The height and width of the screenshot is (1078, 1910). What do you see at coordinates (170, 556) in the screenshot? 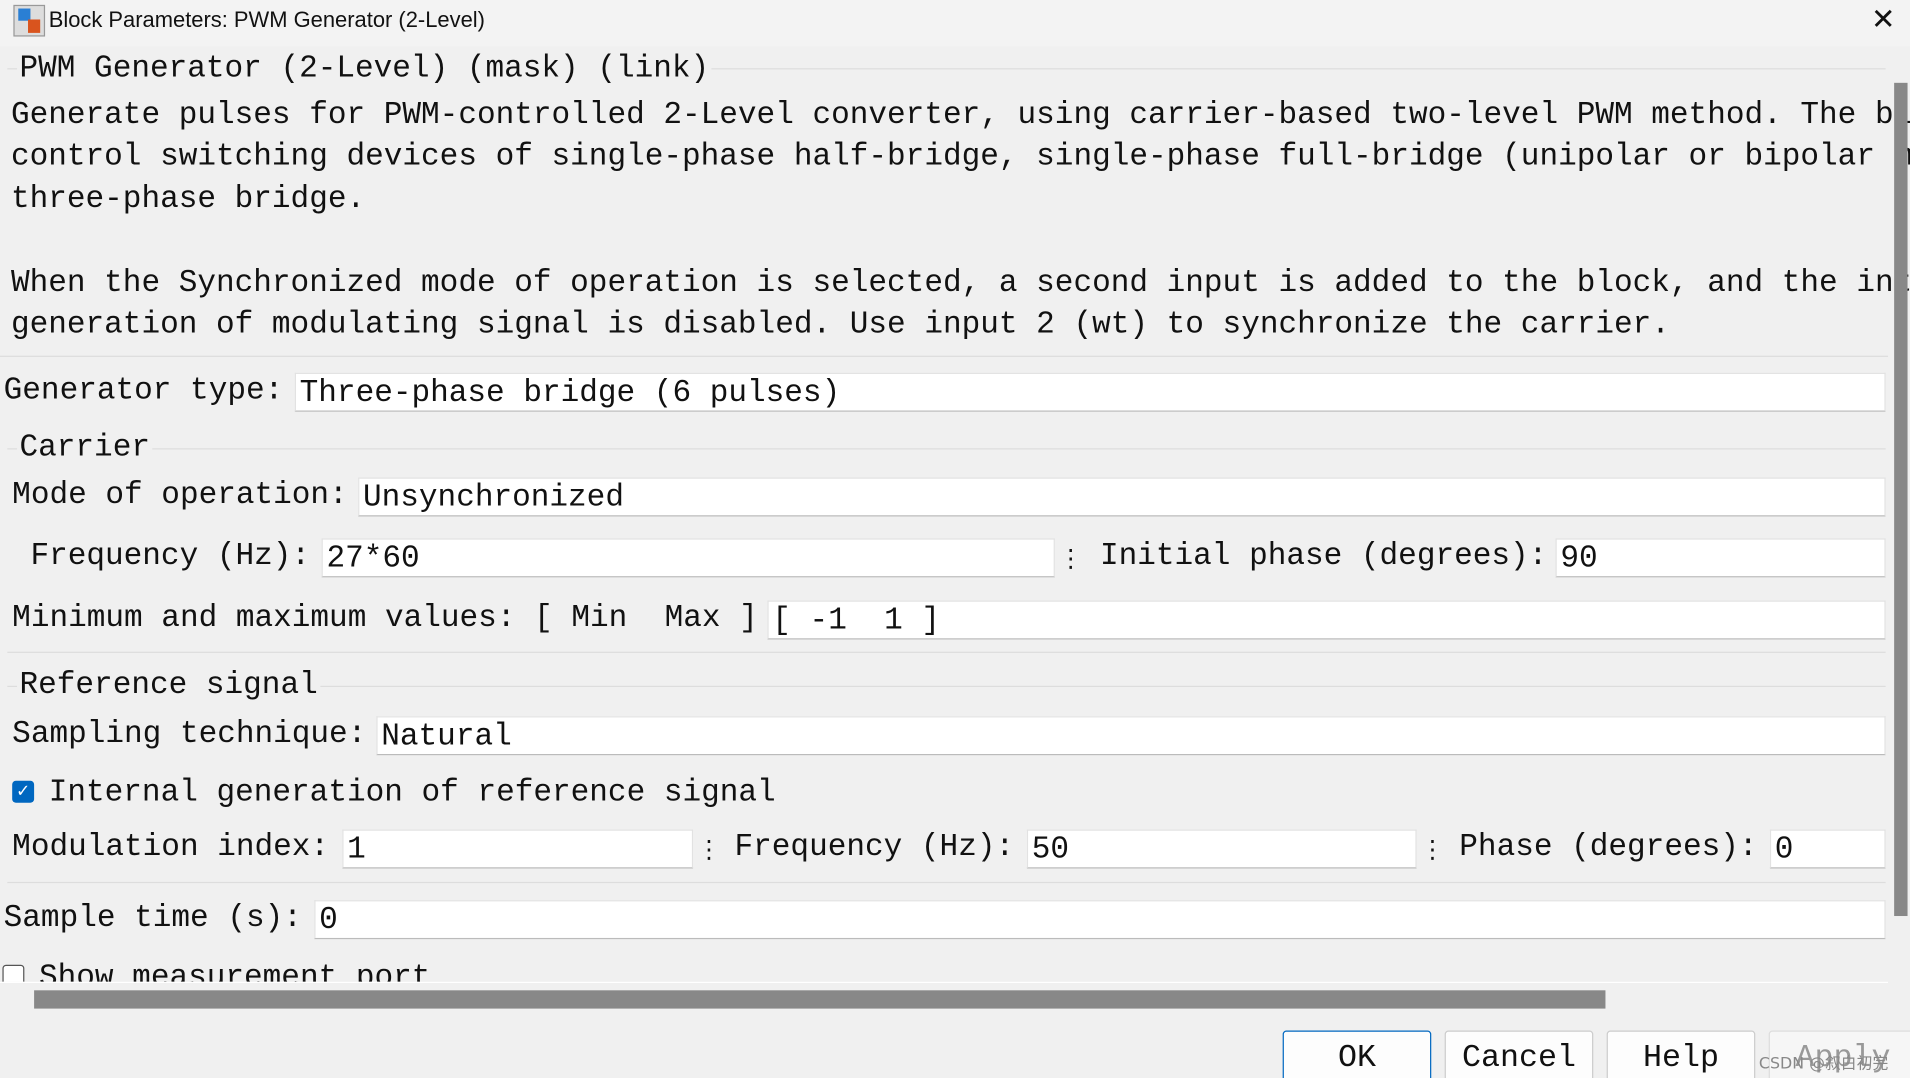
I see `carrier-frequency-label: Frequency (Hz):` at bounding box center [170, 556].